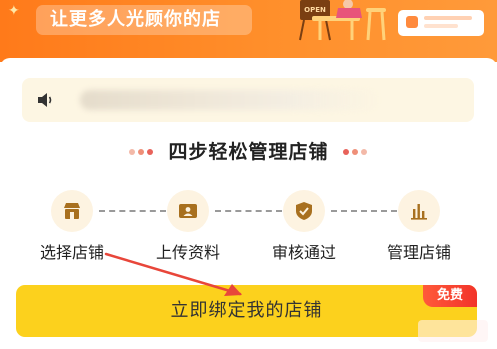  What do you see at coordinates (453, 331) in the screenshot?
I see `watermark` at bounding box center [453, 331].